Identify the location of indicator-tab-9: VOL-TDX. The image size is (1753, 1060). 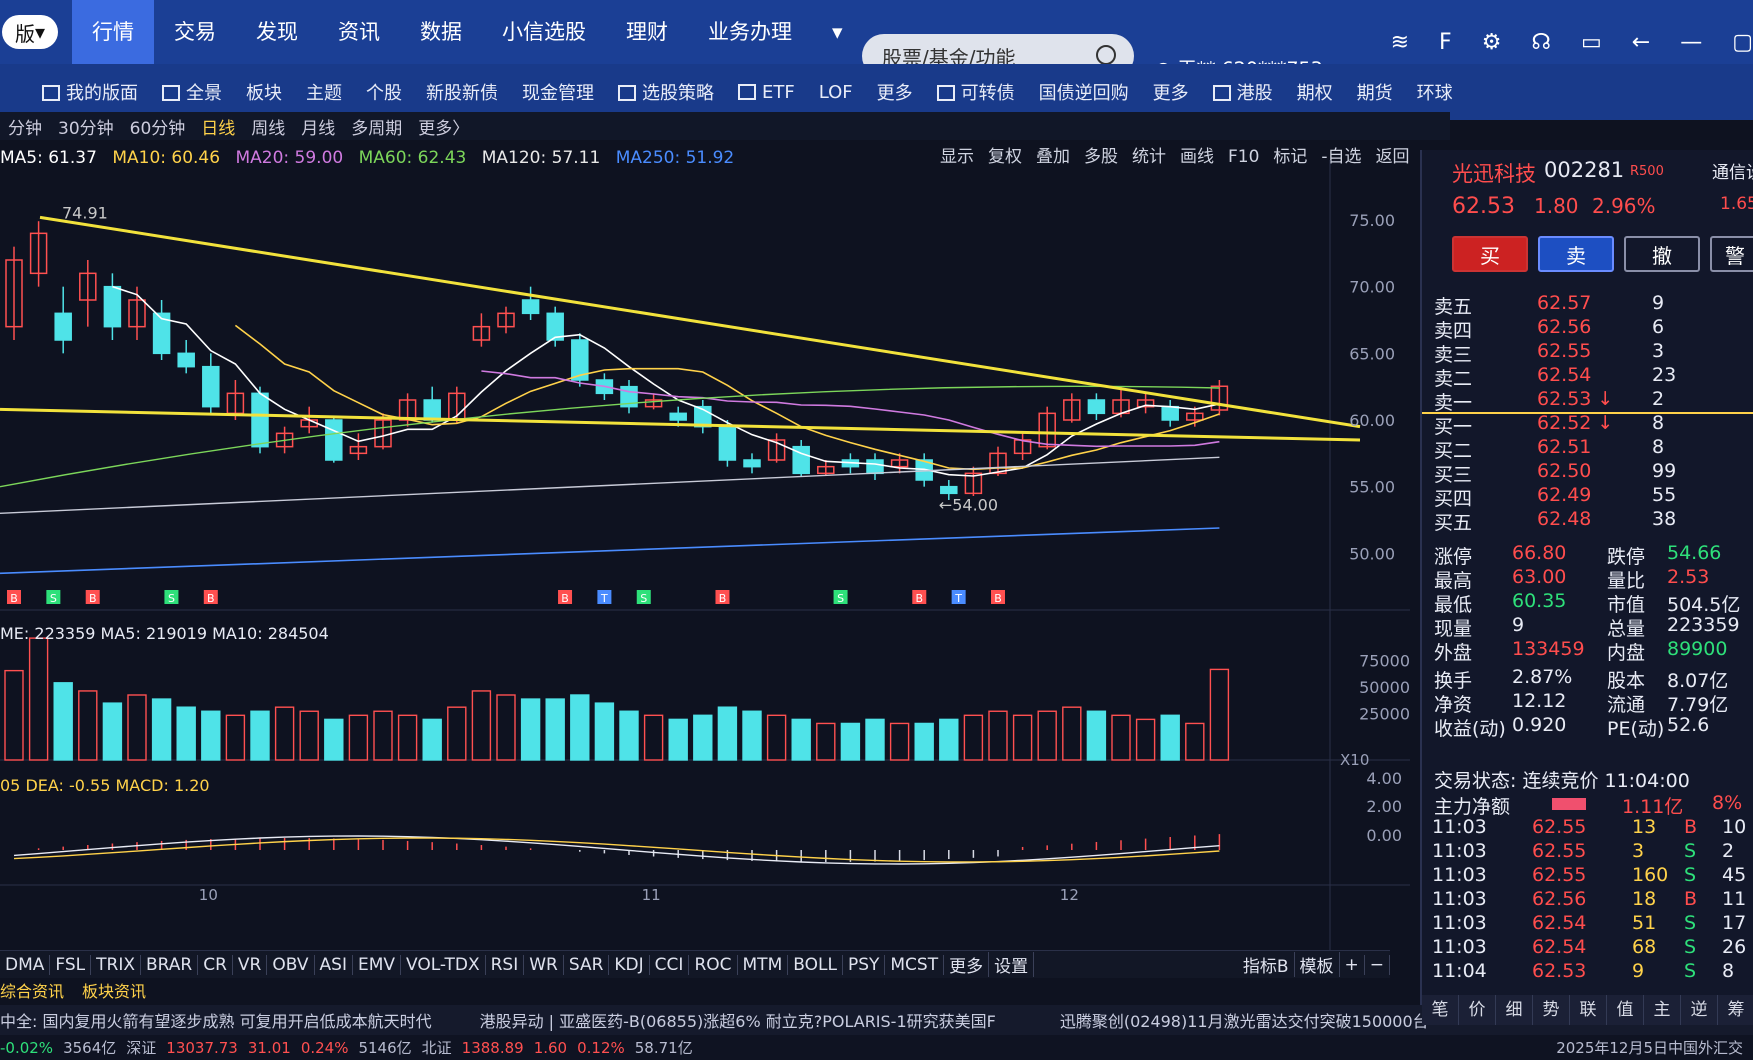
(443, 964).